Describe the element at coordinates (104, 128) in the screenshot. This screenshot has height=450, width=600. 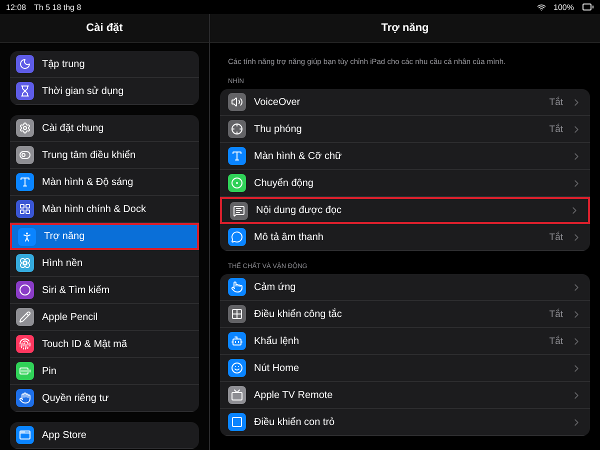
I see `sidebar-item: Cài đặt chung` at that location.